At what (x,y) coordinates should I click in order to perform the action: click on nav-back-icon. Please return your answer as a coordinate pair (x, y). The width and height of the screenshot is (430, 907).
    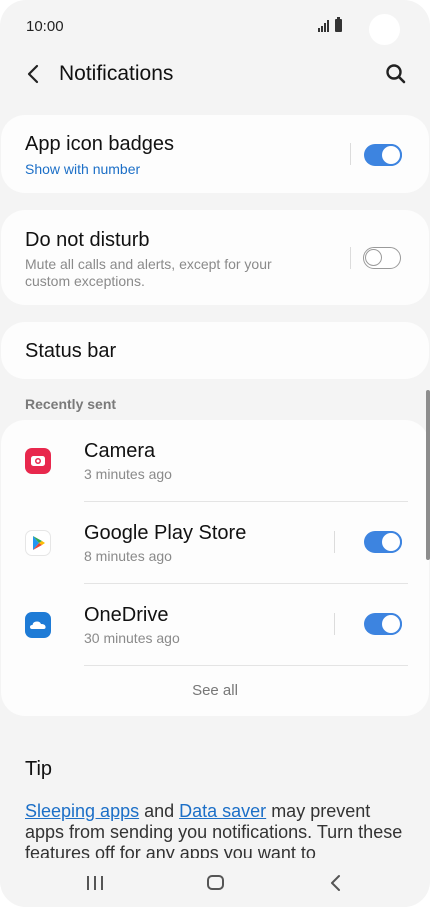
    Looking at the image, I should click on (336, 883).